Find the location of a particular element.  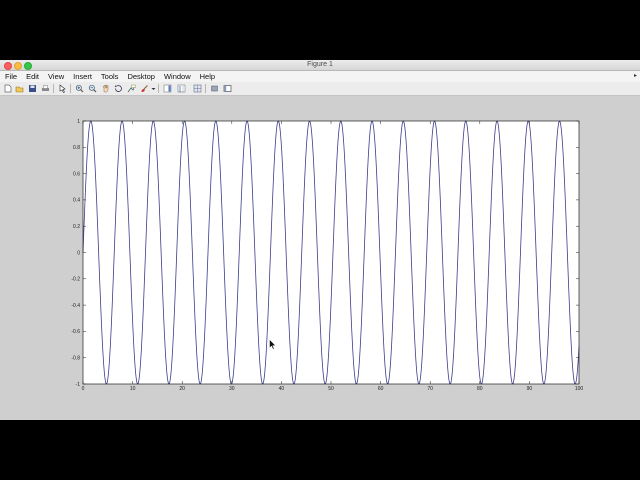

menu-insert: Insert is located at coordinates (82, 76).